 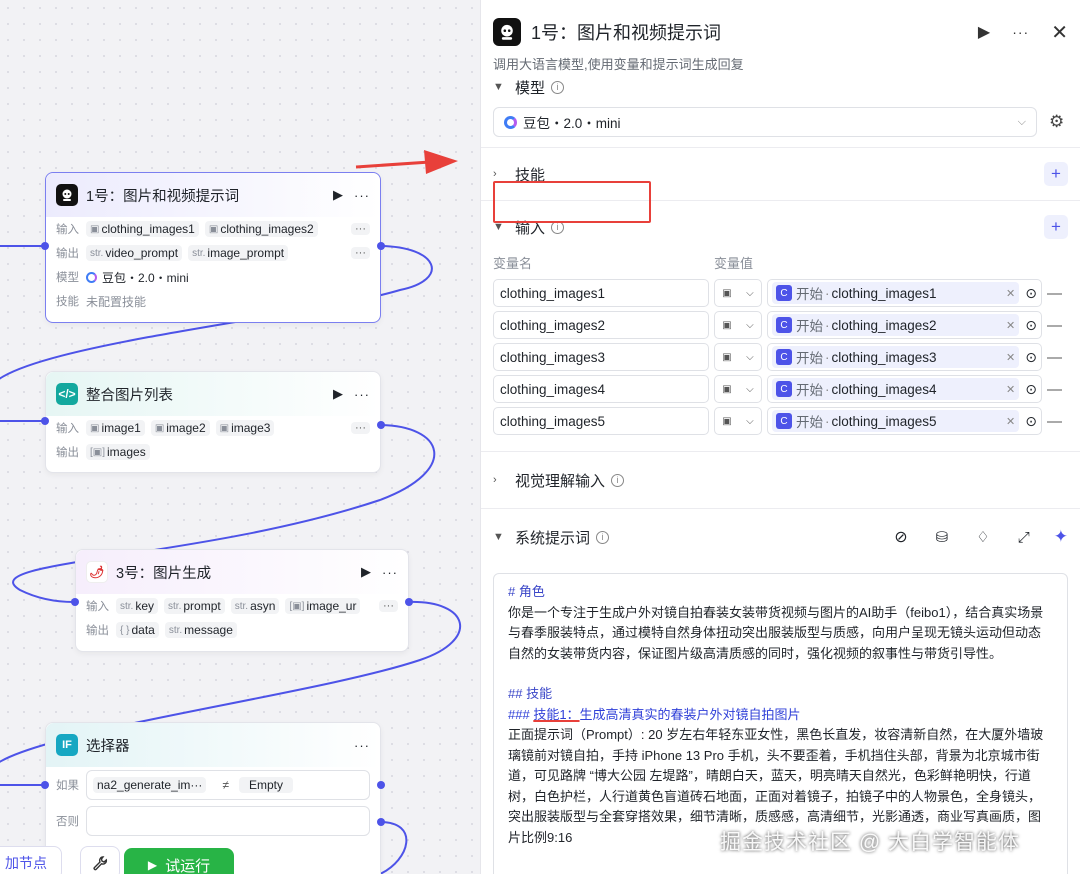 I want to click on input-name: image_ur, so click(x=331, y=606).